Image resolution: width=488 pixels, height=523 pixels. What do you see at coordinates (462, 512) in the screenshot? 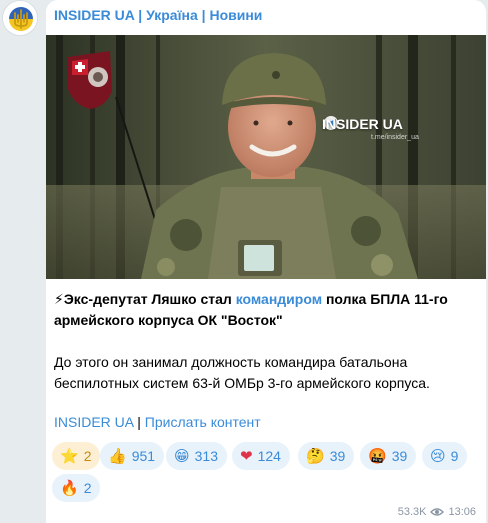
I see `post-time: 13:06` at bounding box center [462, 512].